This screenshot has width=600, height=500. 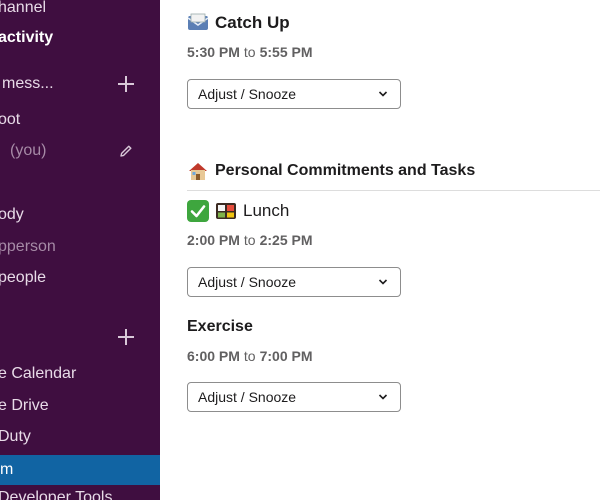 I want to click on section-header: Personal Commitments and Tasks, so click(x=331, y=171).